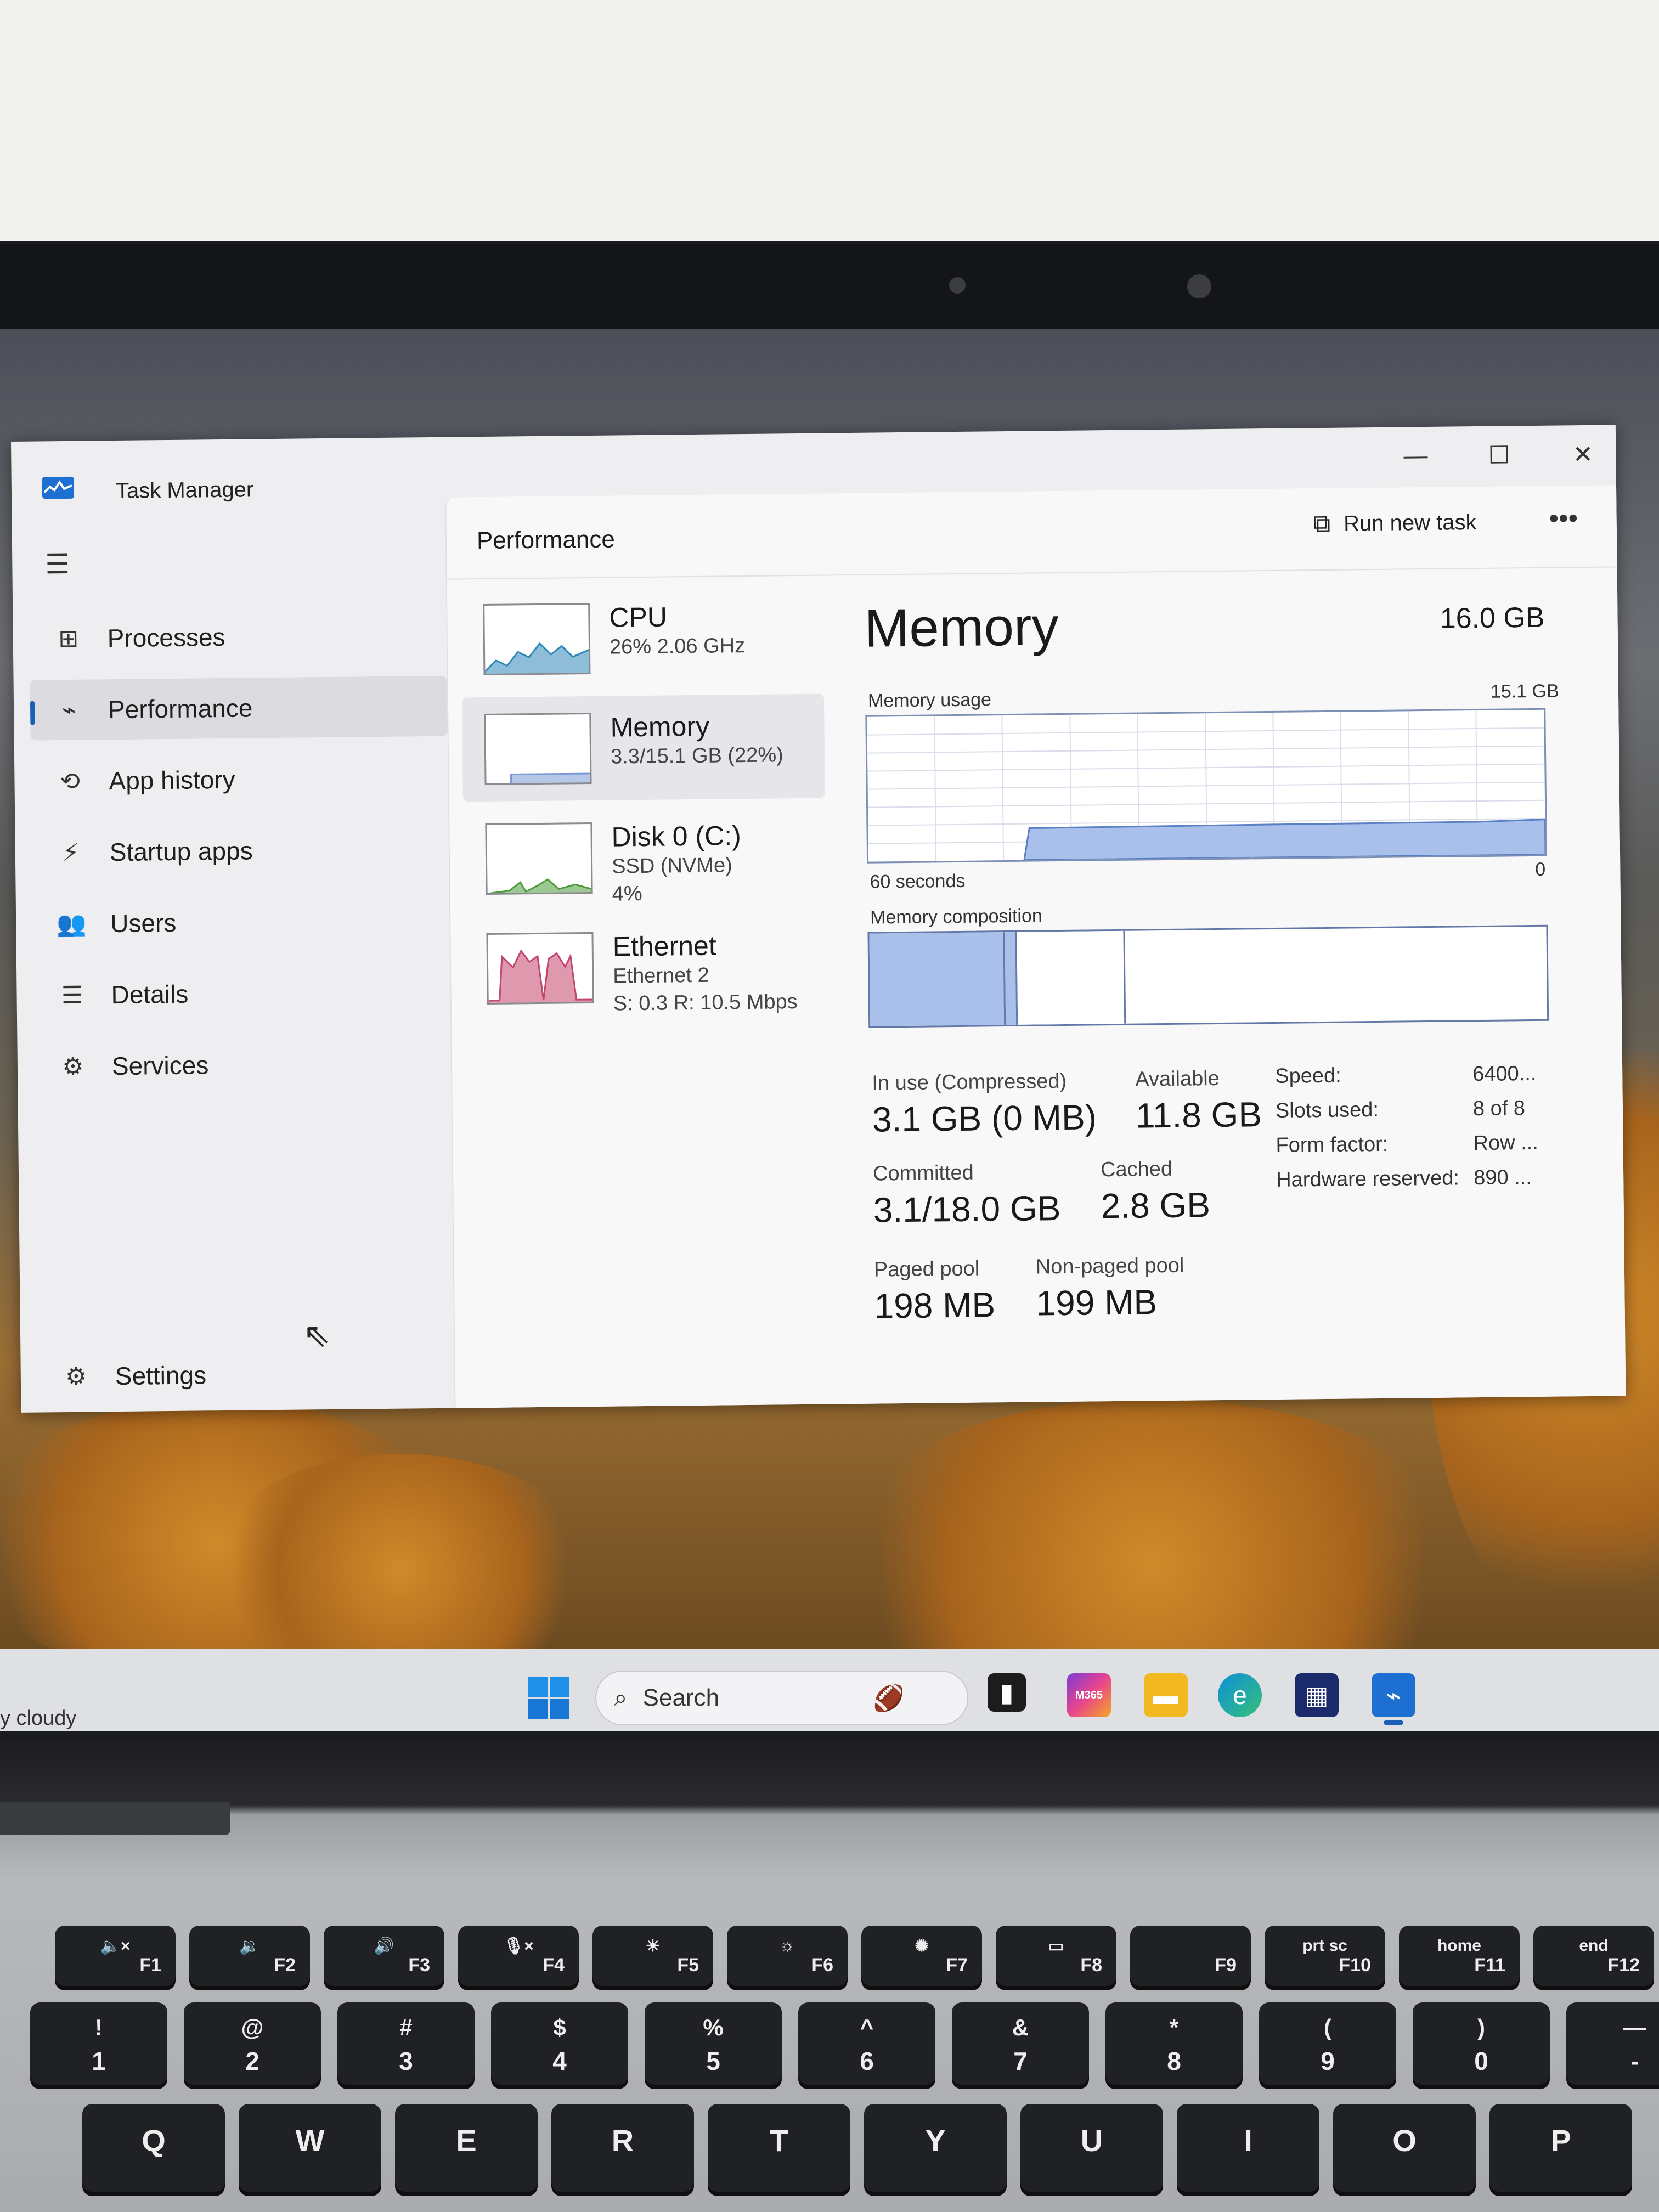 The image size is (1659, 2212). What do you see at coordinates (867, 2028) in the screenshot?
I see `key-shift-label: ^` at bounding box center [867, 2028].